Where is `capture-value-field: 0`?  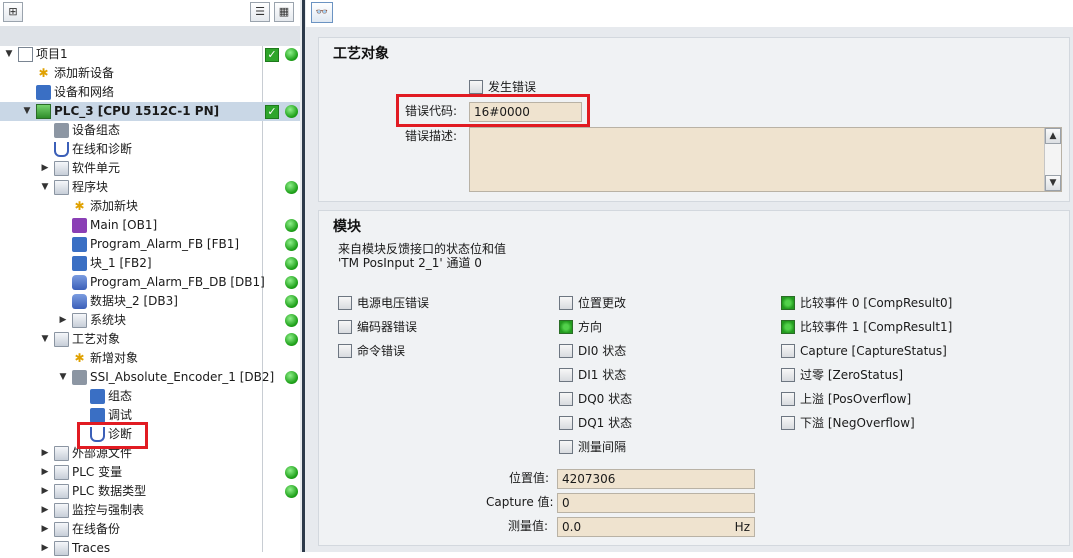
capture-value-field: 0 is located at coordinates (656, 503).